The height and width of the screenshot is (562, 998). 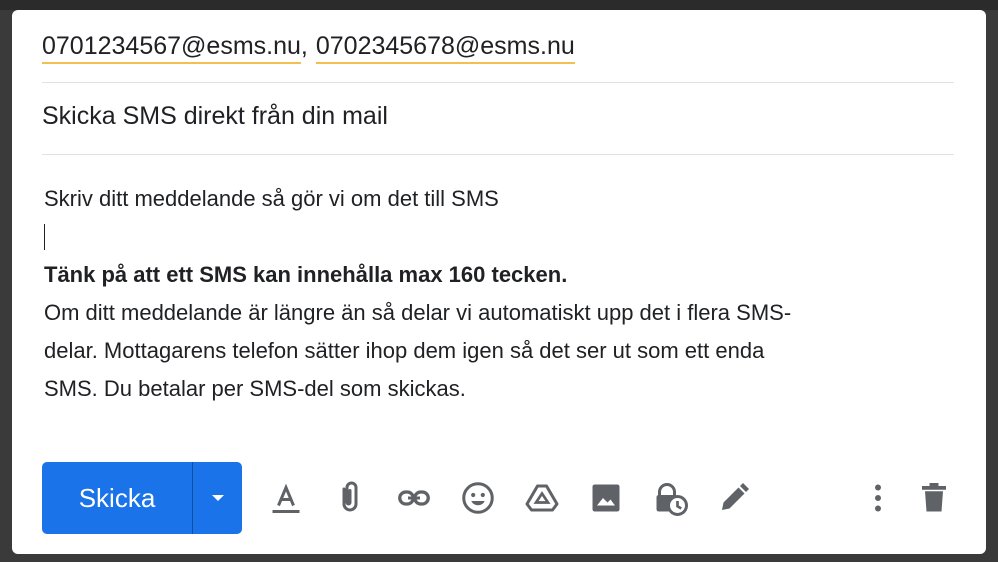 I want to click on insert-signature-button, so click(x=734, y=498).